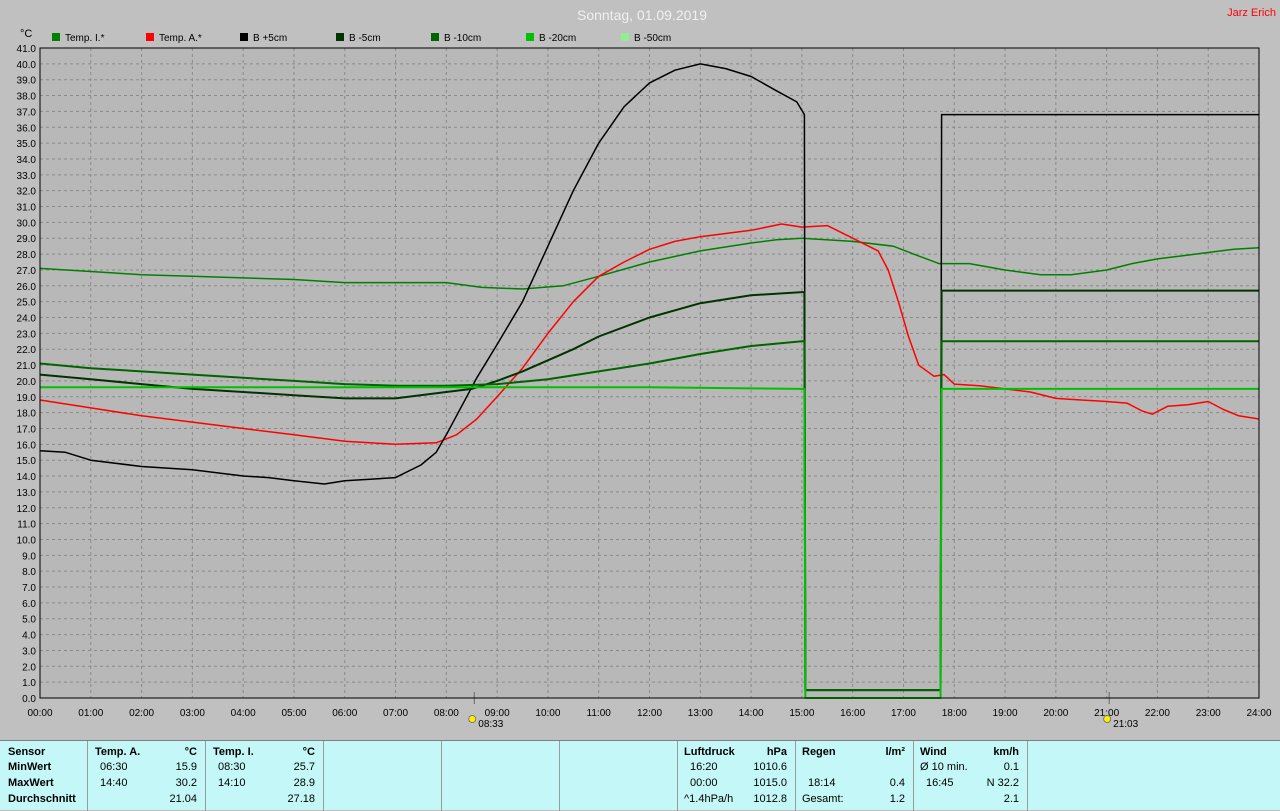 This screenshot has width=1280, height=811. Describe the element at coordinates (27, 112) in the screenshot. I see `y-tick-label: 37.0` at that location.